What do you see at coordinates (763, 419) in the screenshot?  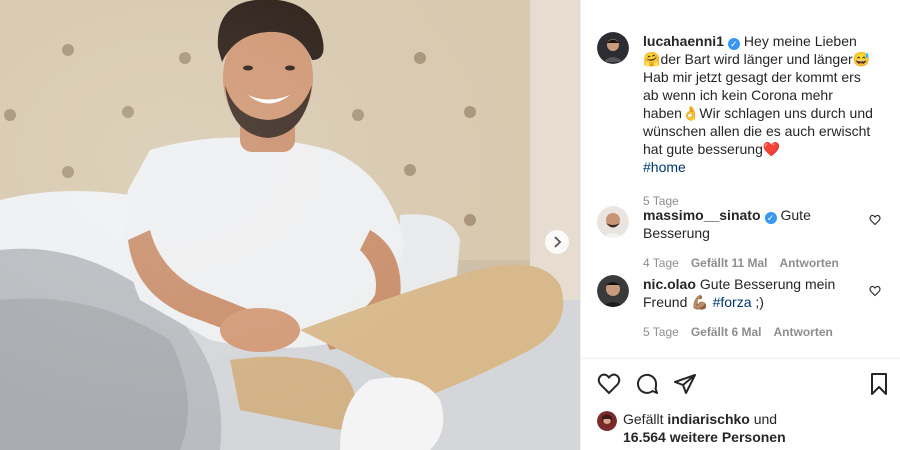 I see `likes-mid: und` at bounding box center [763, 419].